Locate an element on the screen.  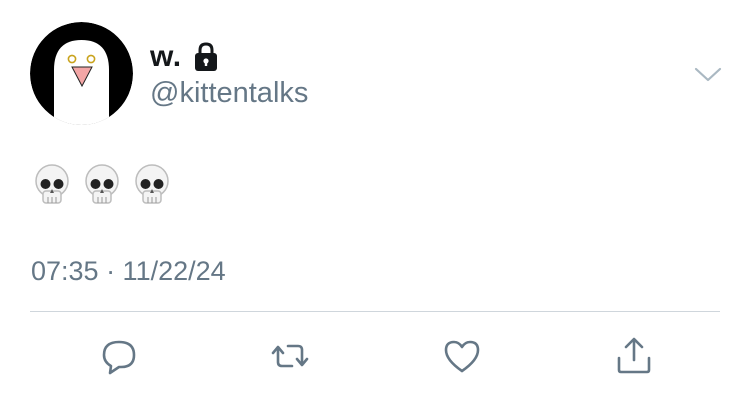
reply-button is located at coordinates (119, 356).